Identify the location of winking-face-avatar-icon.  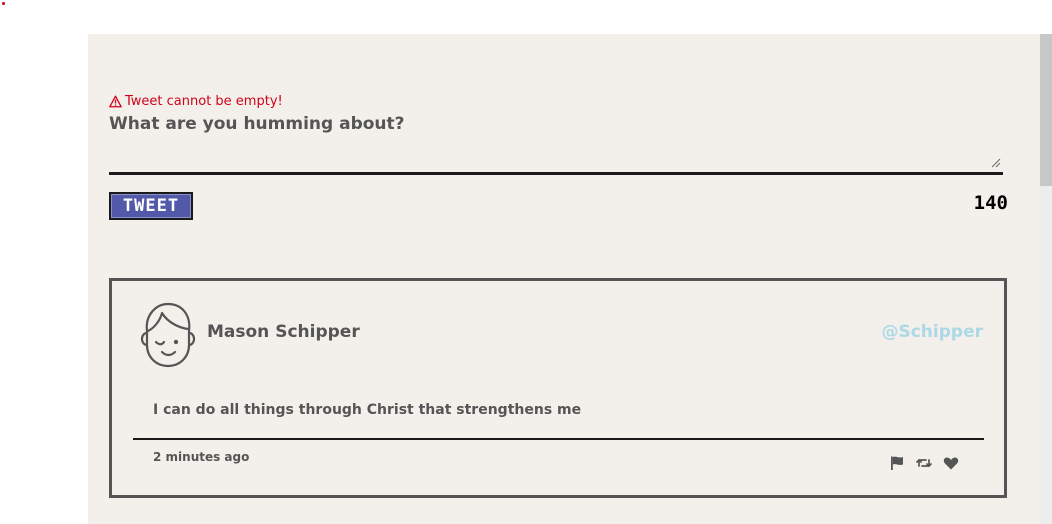
(168, 335).